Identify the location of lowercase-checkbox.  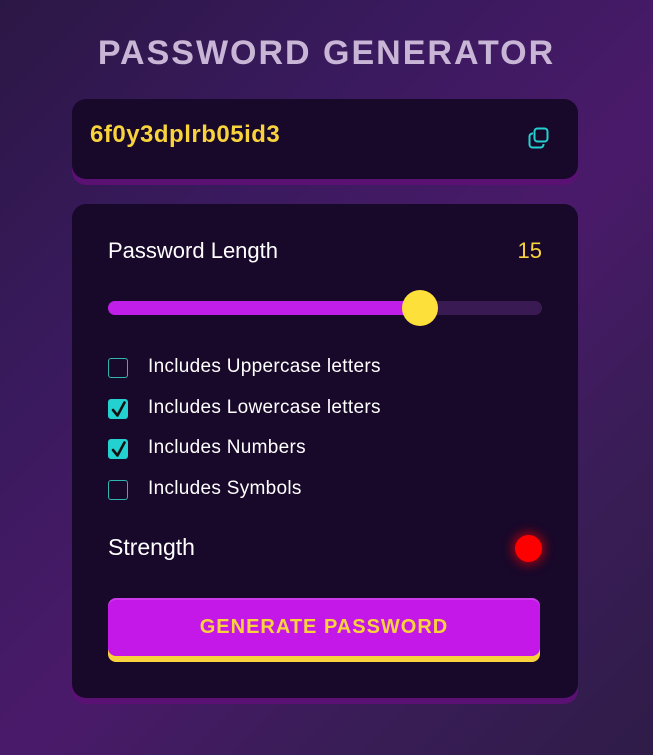
(118, 408).